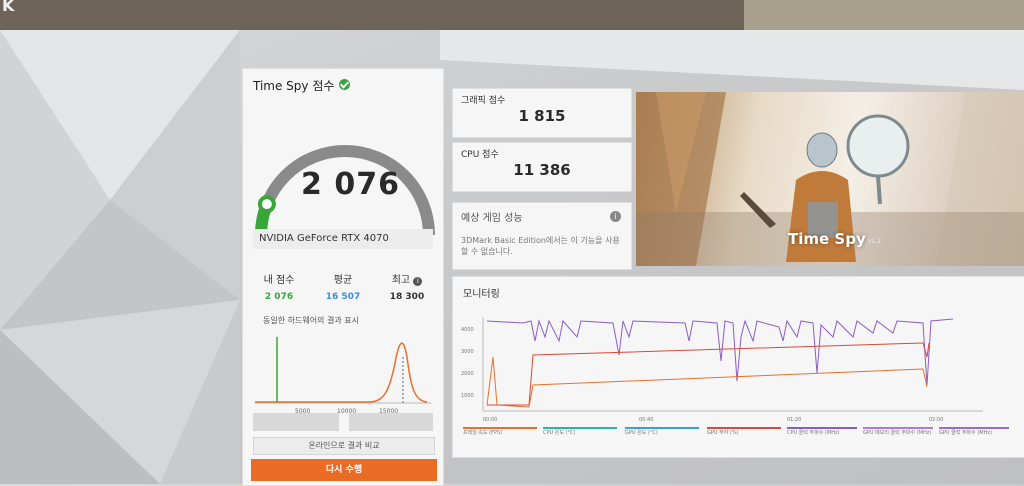 The height and width of the screenshot is (486, 1024). What do you see at coordinates (343, 280) in the screenshot?
I see `stat-label: 평균` at bounding box center [343, 280].